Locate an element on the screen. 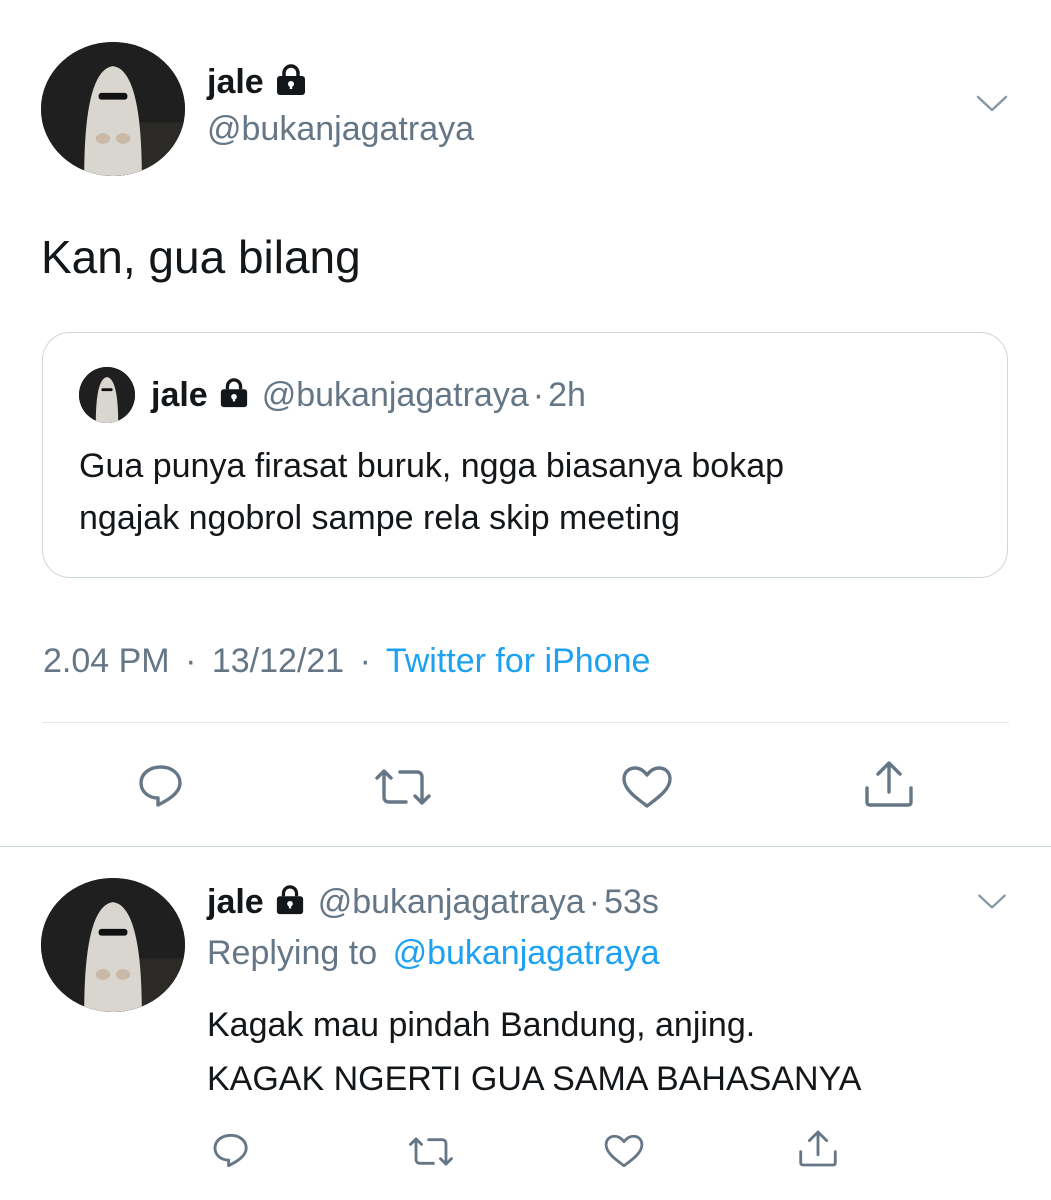  replying-to-handle: @bukanjagatraya is located at coordinates (526, 953).